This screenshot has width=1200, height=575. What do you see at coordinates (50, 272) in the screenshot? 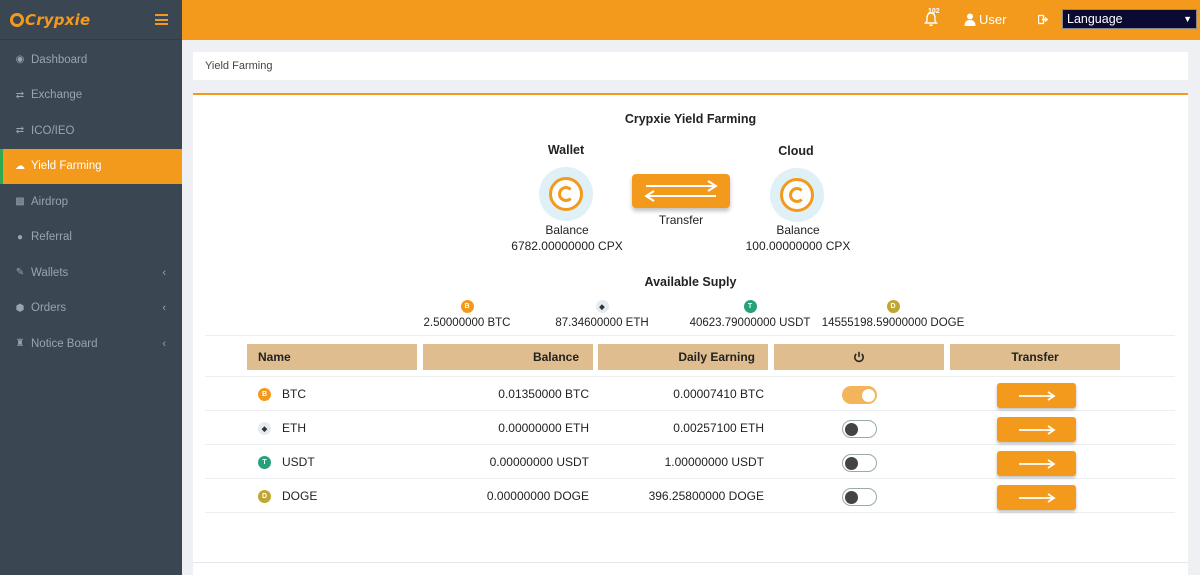
I see `sidebar-item-label: Wallets` at bounding box center [50, 272].